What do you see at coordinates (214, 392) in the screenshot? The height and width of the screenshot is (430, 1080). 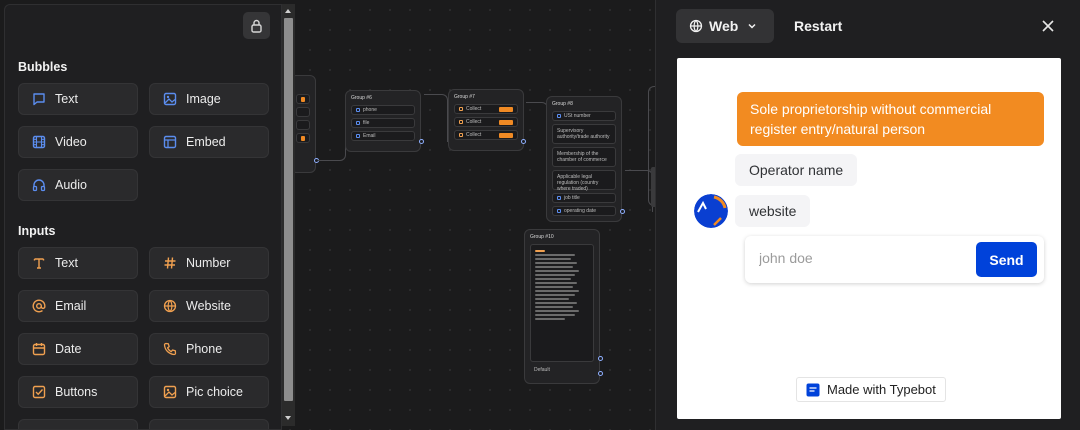 I see `block-card-label: Pic choice` at bounding box center [214, 392].